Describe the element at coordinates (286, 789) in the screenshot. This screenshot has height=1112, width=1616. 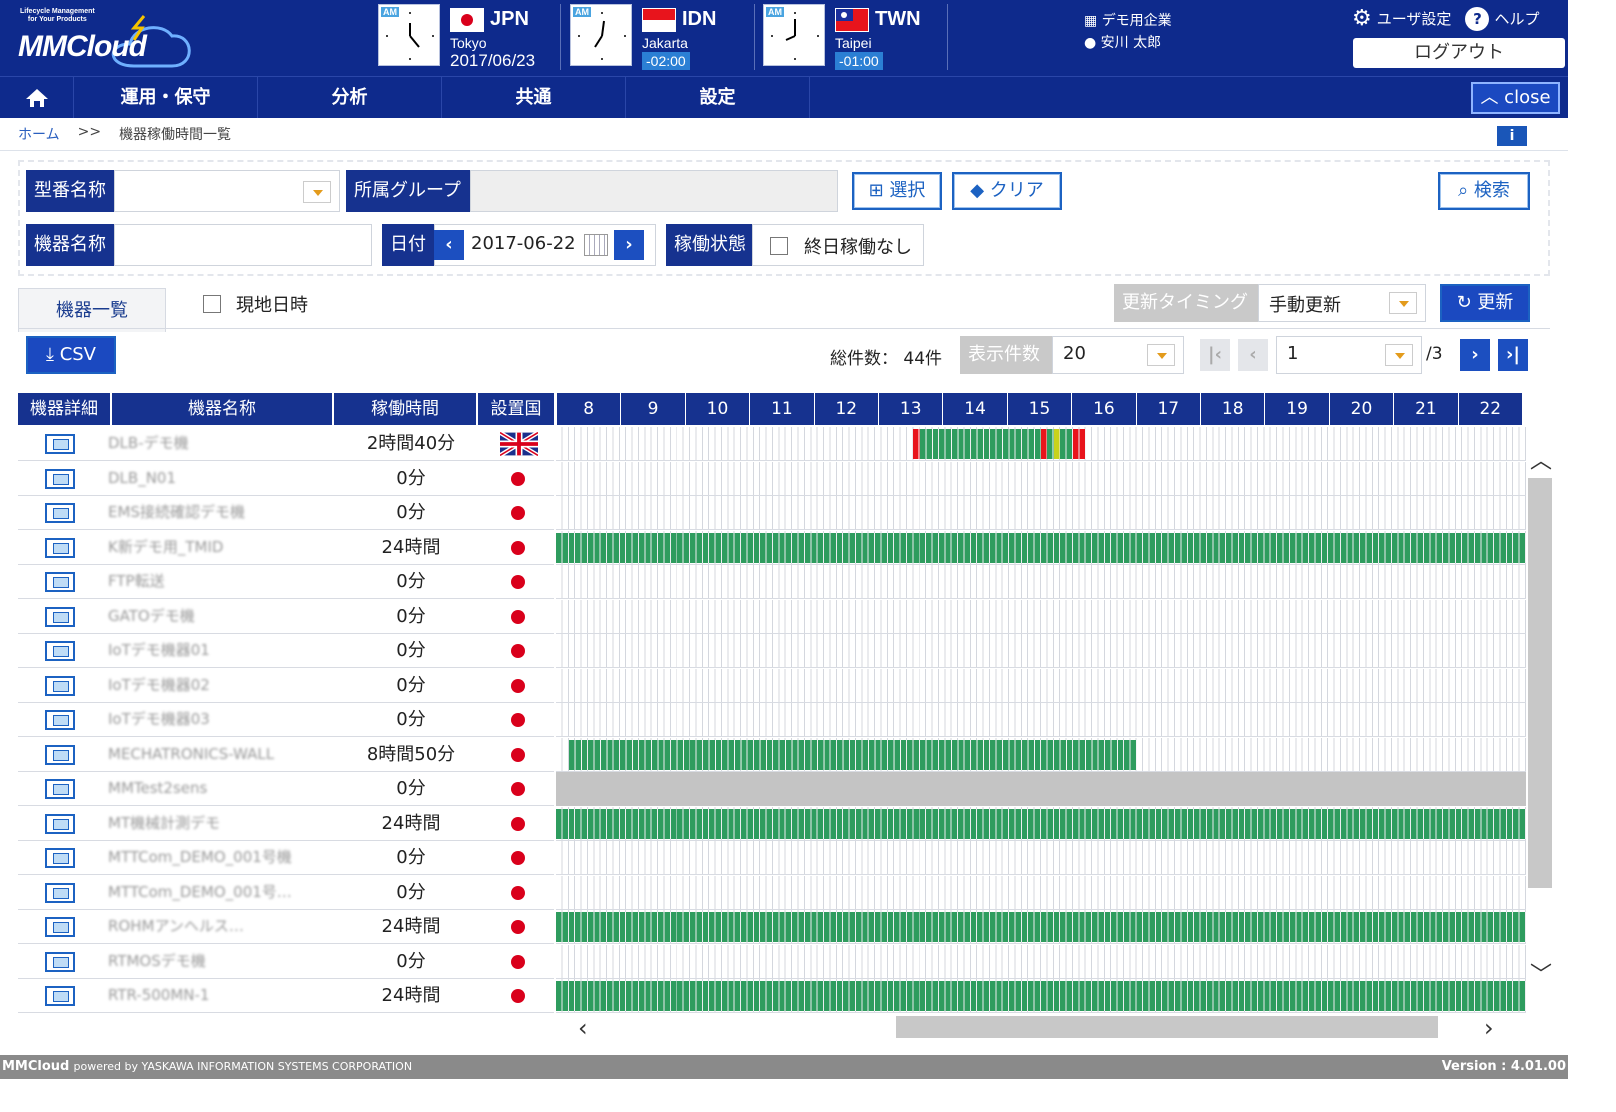
I see `table-row: MMTest2sens 0分` at that location.